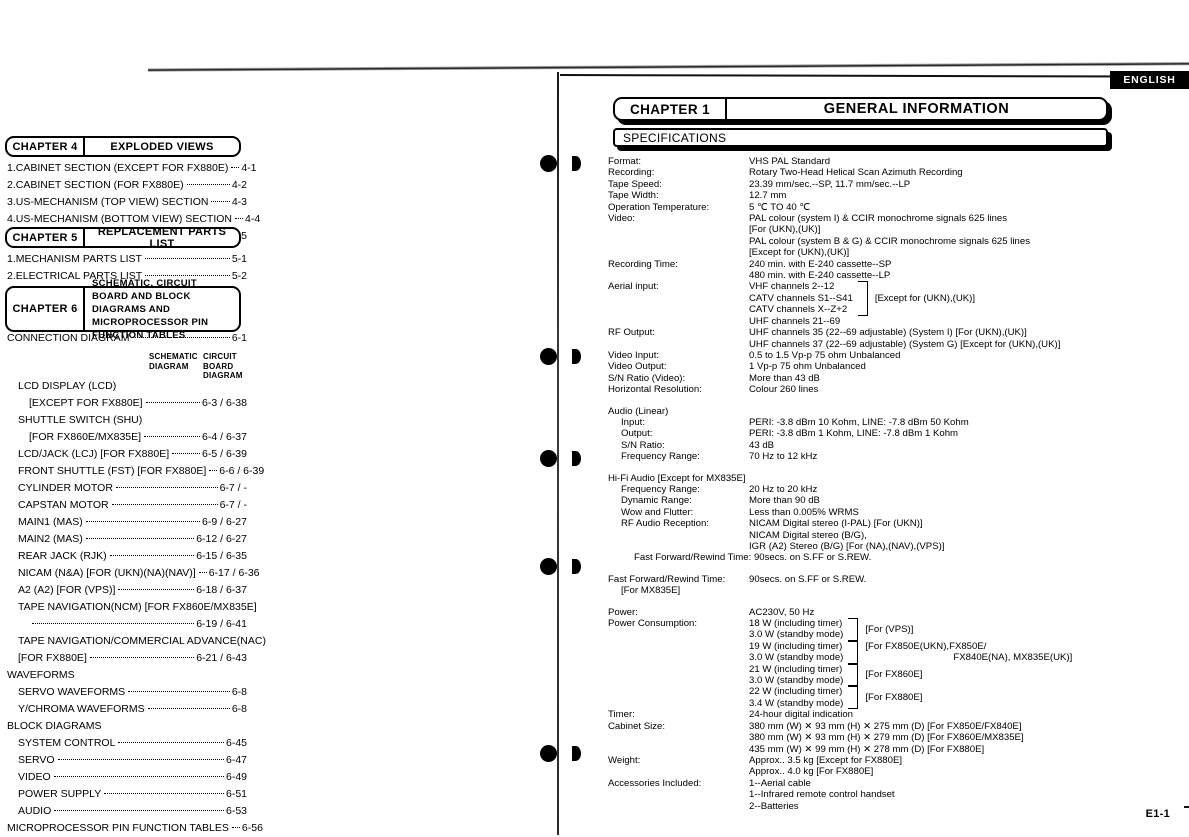 The width and height of the screenshot is (1189, 837). Describe the element at coordinates (72, 692) in the screenshot. I see `toc-label: SERVO WAVEFORMS` at that location.